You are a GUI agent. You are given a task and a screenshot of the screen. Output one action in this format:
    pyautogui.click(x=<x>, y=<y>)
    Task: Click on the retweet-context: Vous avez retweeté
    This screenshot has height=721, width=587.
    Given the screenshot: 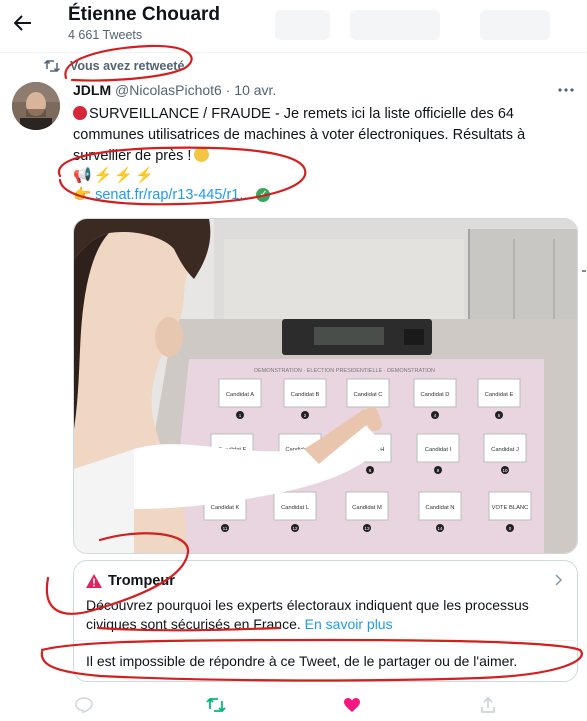 What is the action you would take?
    pyautogui.click(x=114, y=66)
    